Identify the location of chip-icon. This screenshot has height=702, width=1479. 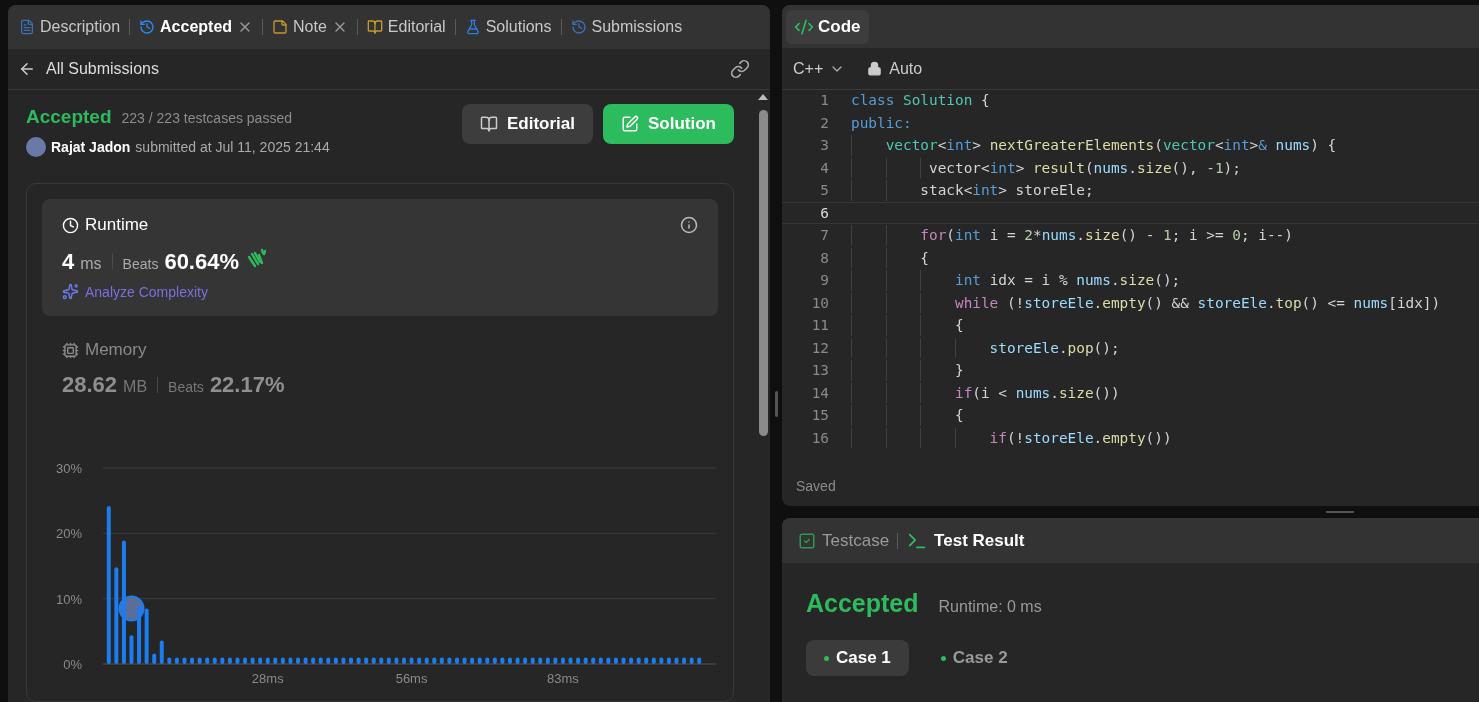
(70, 350).